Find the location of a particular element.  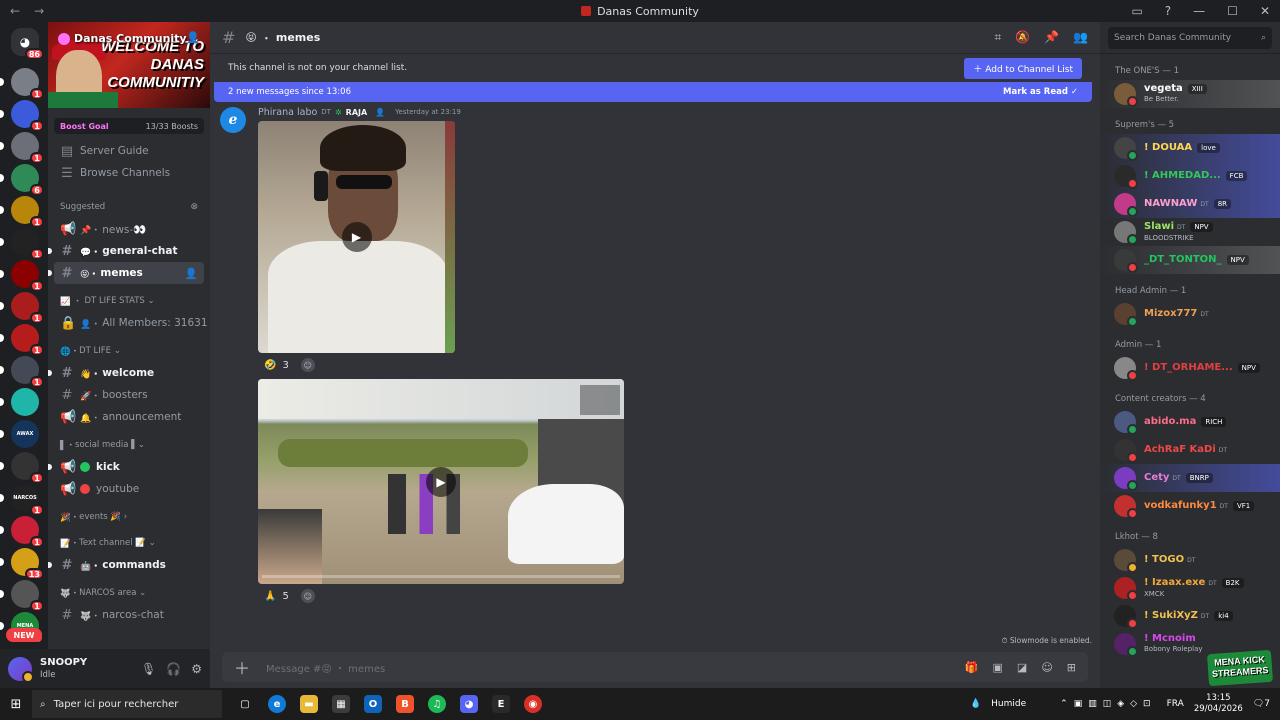

notification-bell-icon: 🔕 is located at coordinates (1022, 37).